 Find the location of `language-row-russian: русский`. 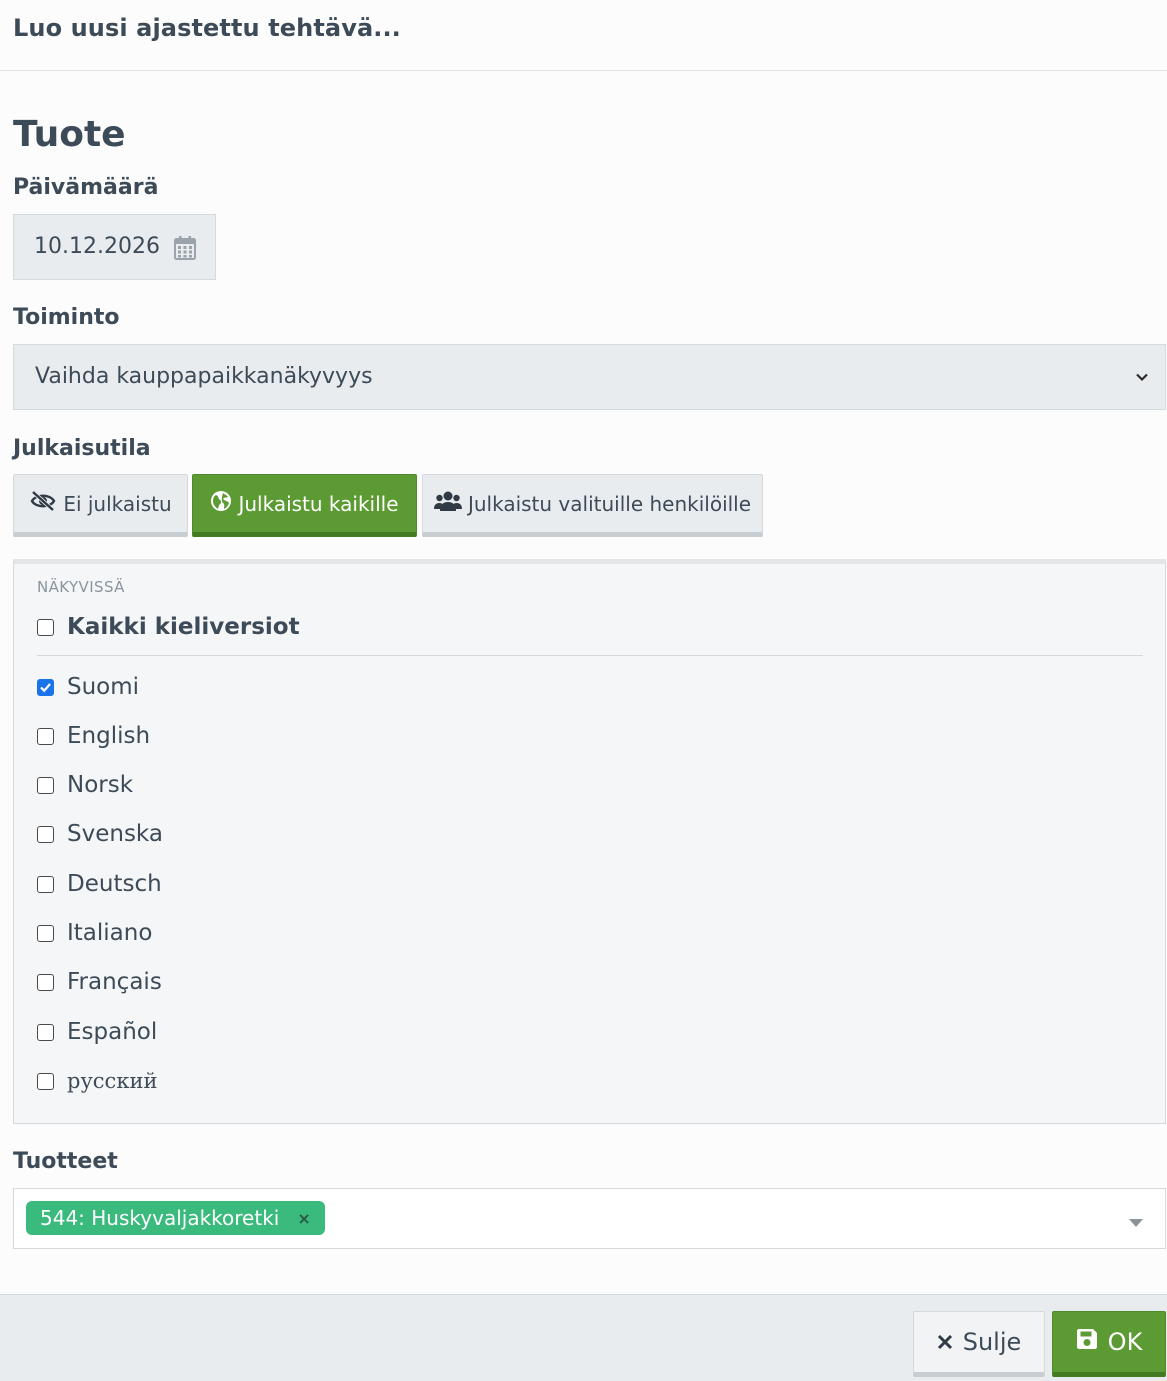

language-row-russian: русский is located at coordinates (97, 1081).